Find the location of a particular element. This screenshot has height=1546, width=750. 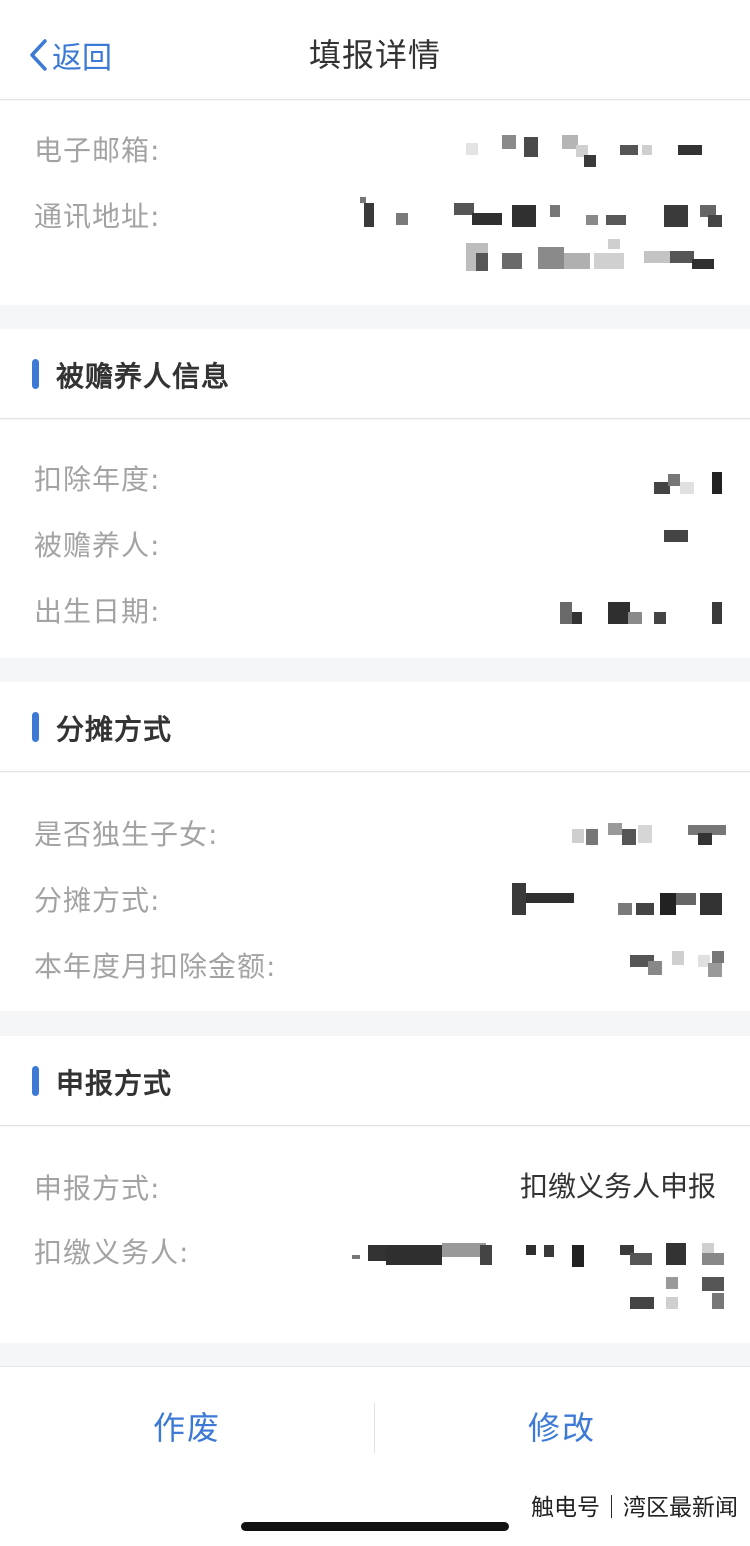

section-title-filing: 申报方式 is located at coordinates (114, 1083).